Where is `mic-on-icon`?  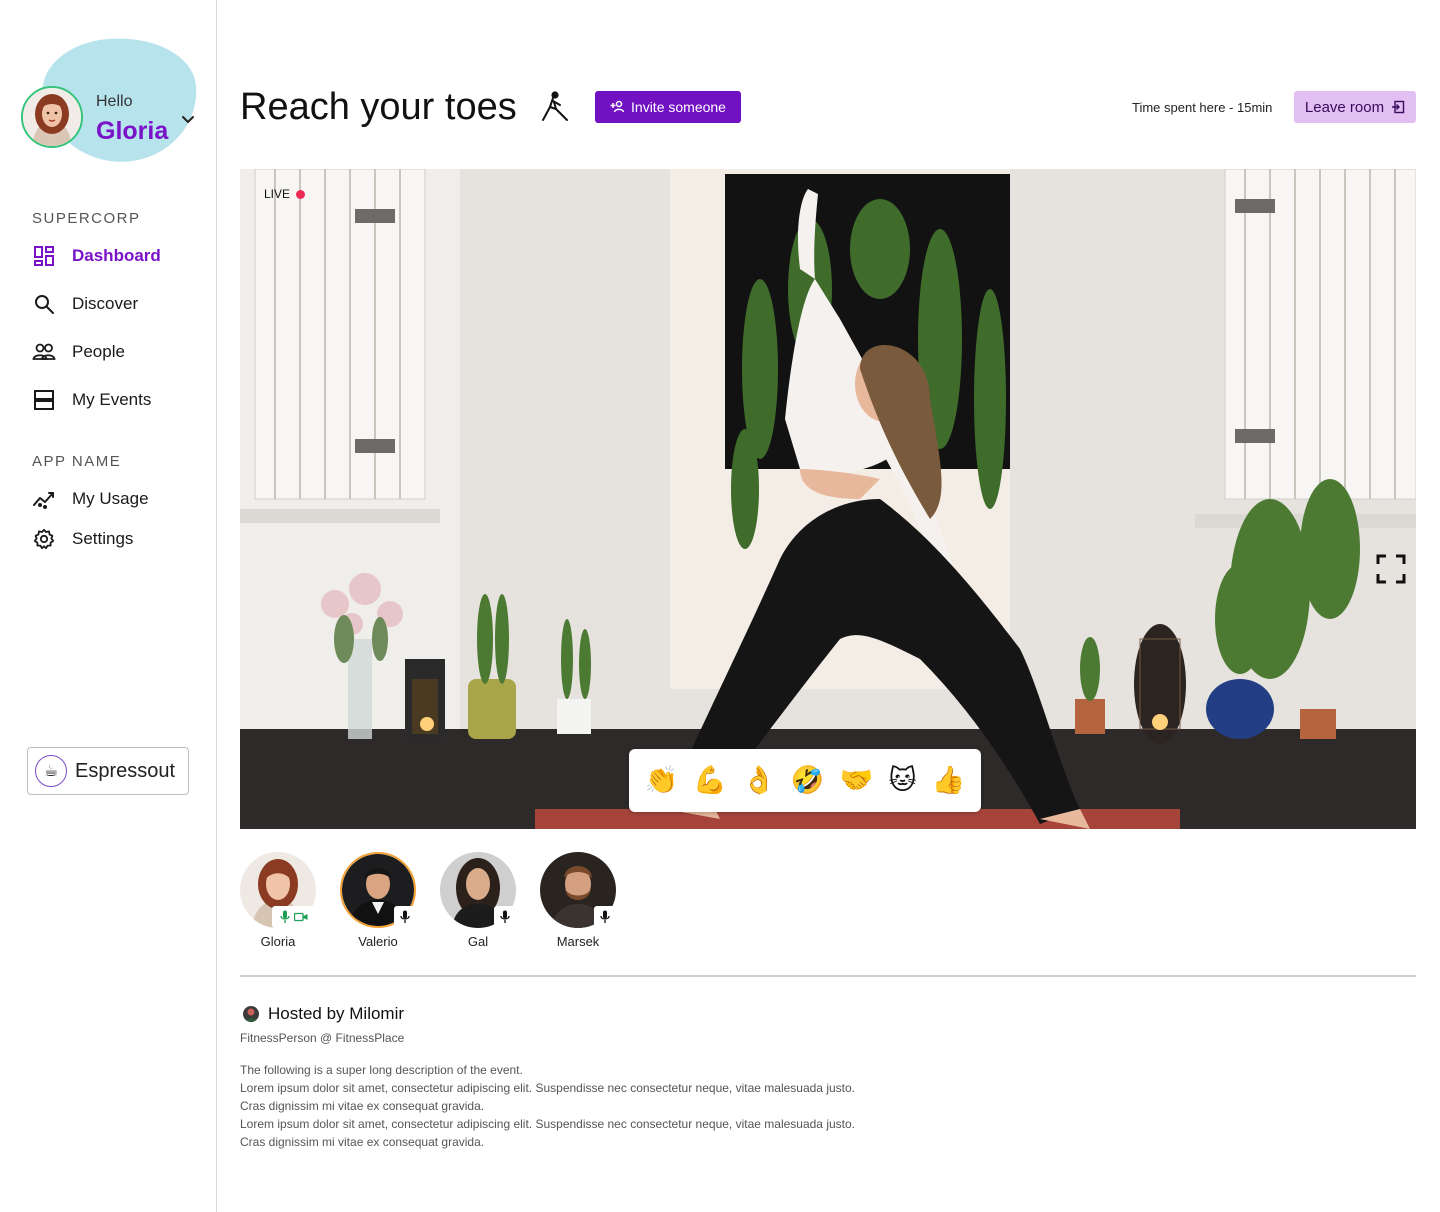
mic-on-icon is located at coordinates (285, 916).